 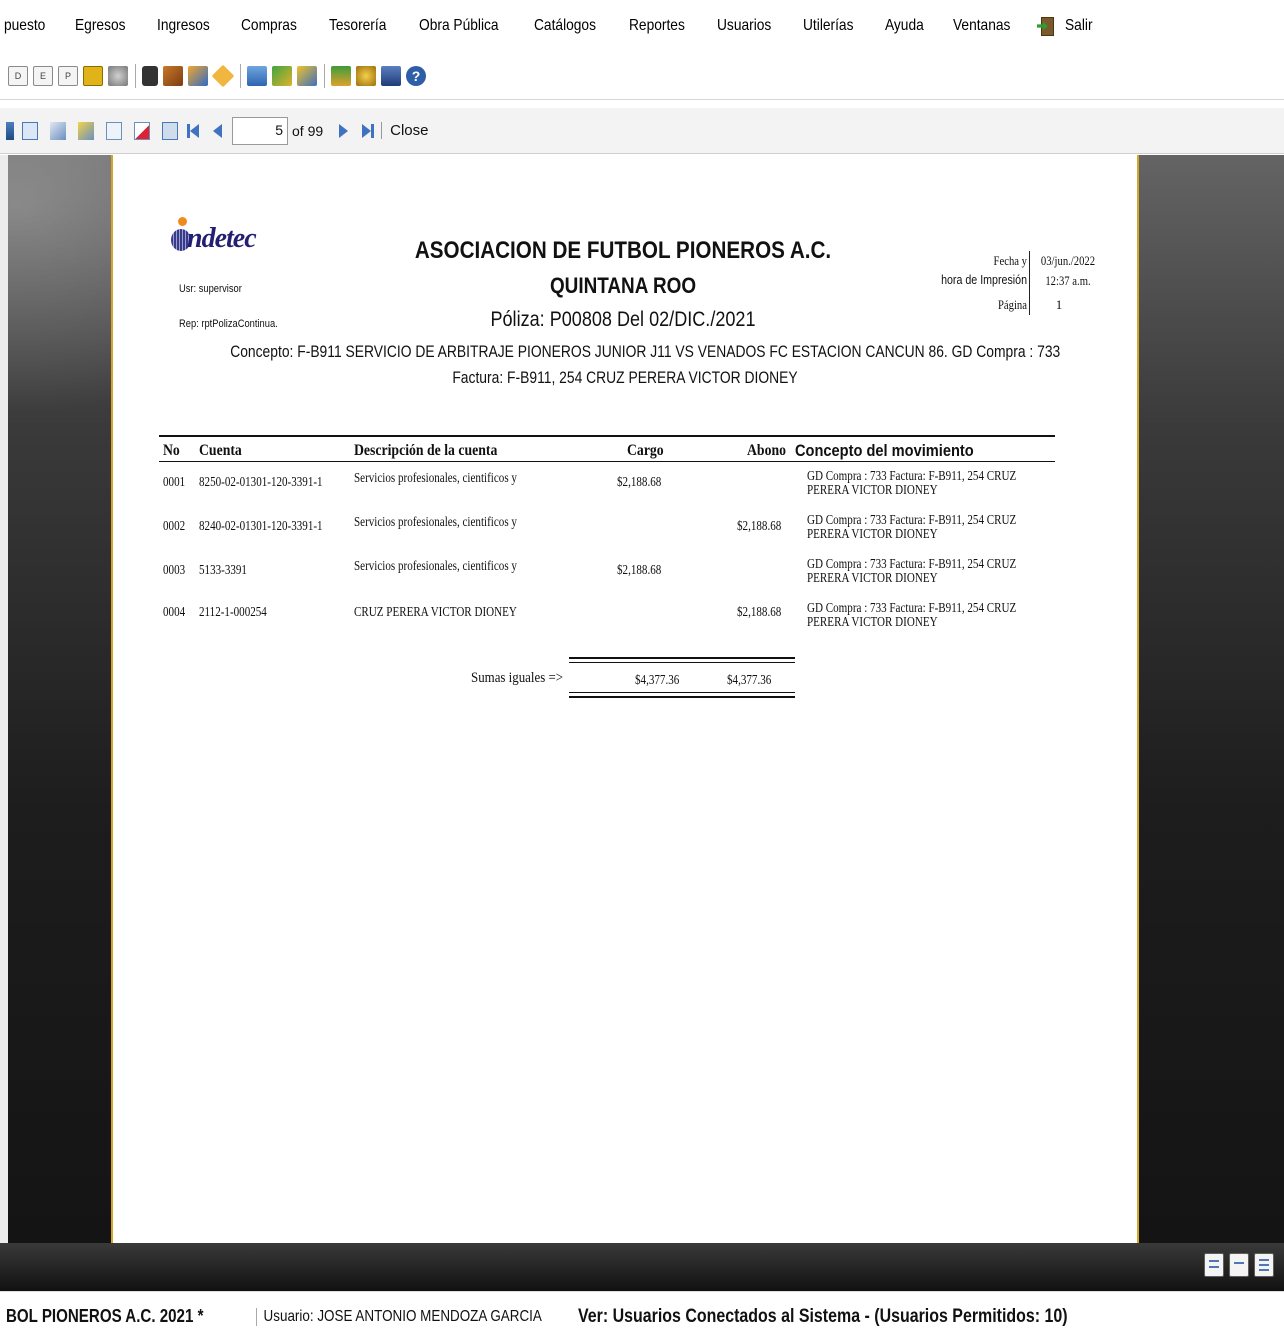 What do you see at coordinates (872, 489) in the screenshot?
I see `row1-concepto-line2: PERERA VICTOR DIONEY` at bounding box center [872, 489].